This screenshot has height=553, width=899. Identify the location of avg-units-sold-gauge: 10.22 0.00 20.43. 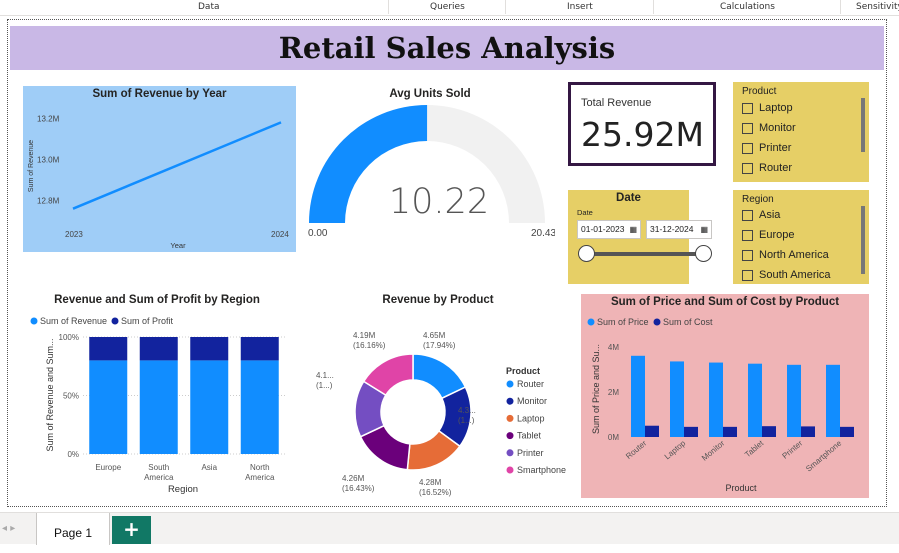
(431, 171).